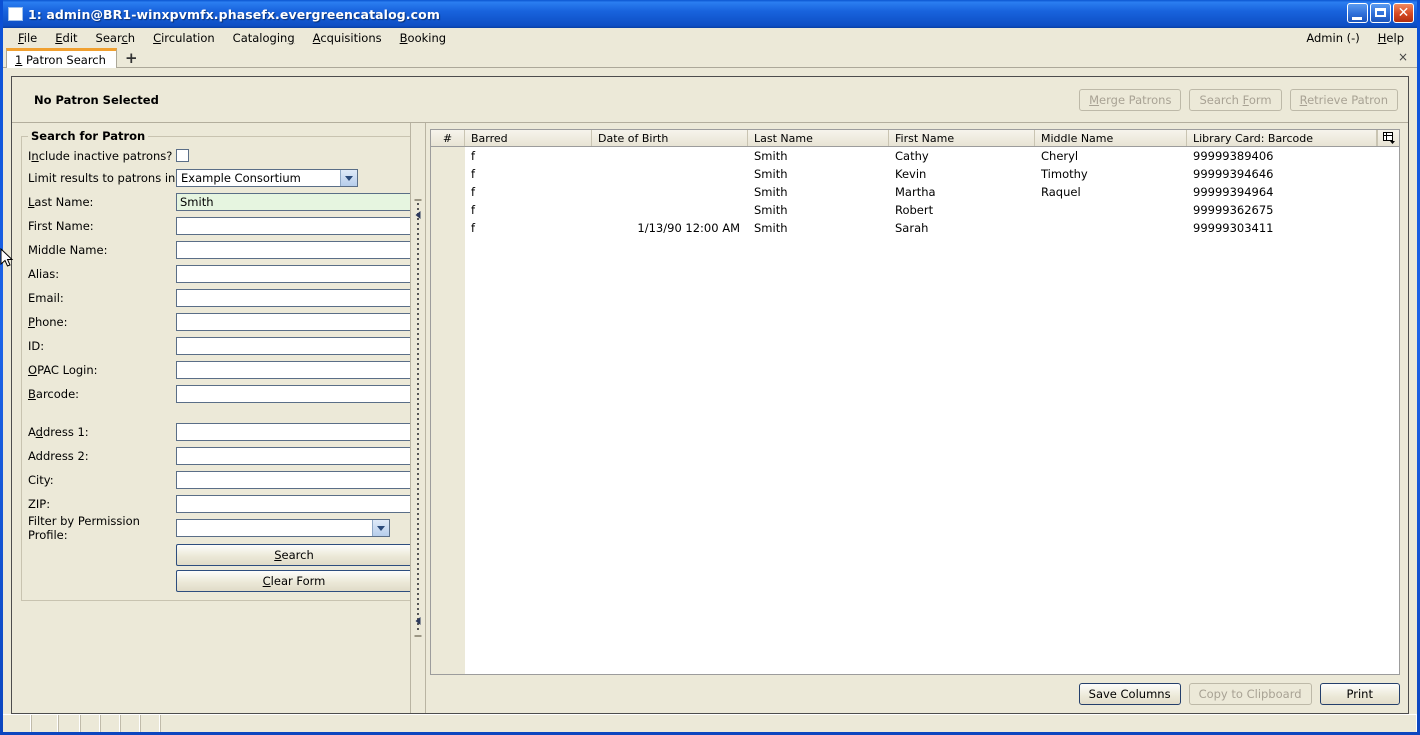 This screenshot has width=1420, height=735. What do you see at coordinates (1357, 13) in the screenshot?
I see `minimize-button` at bounding box center [1357, 13].